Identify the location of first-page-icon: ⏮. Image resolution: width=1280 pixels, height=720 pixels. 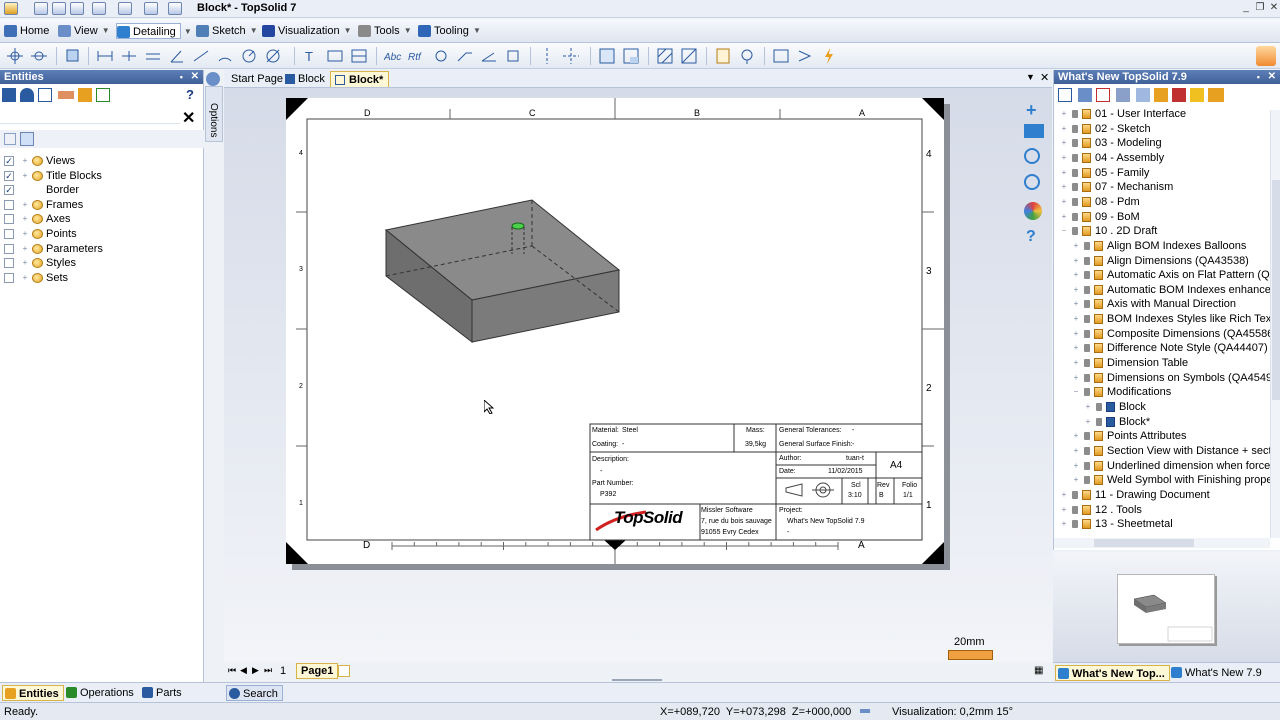
(232, 670).